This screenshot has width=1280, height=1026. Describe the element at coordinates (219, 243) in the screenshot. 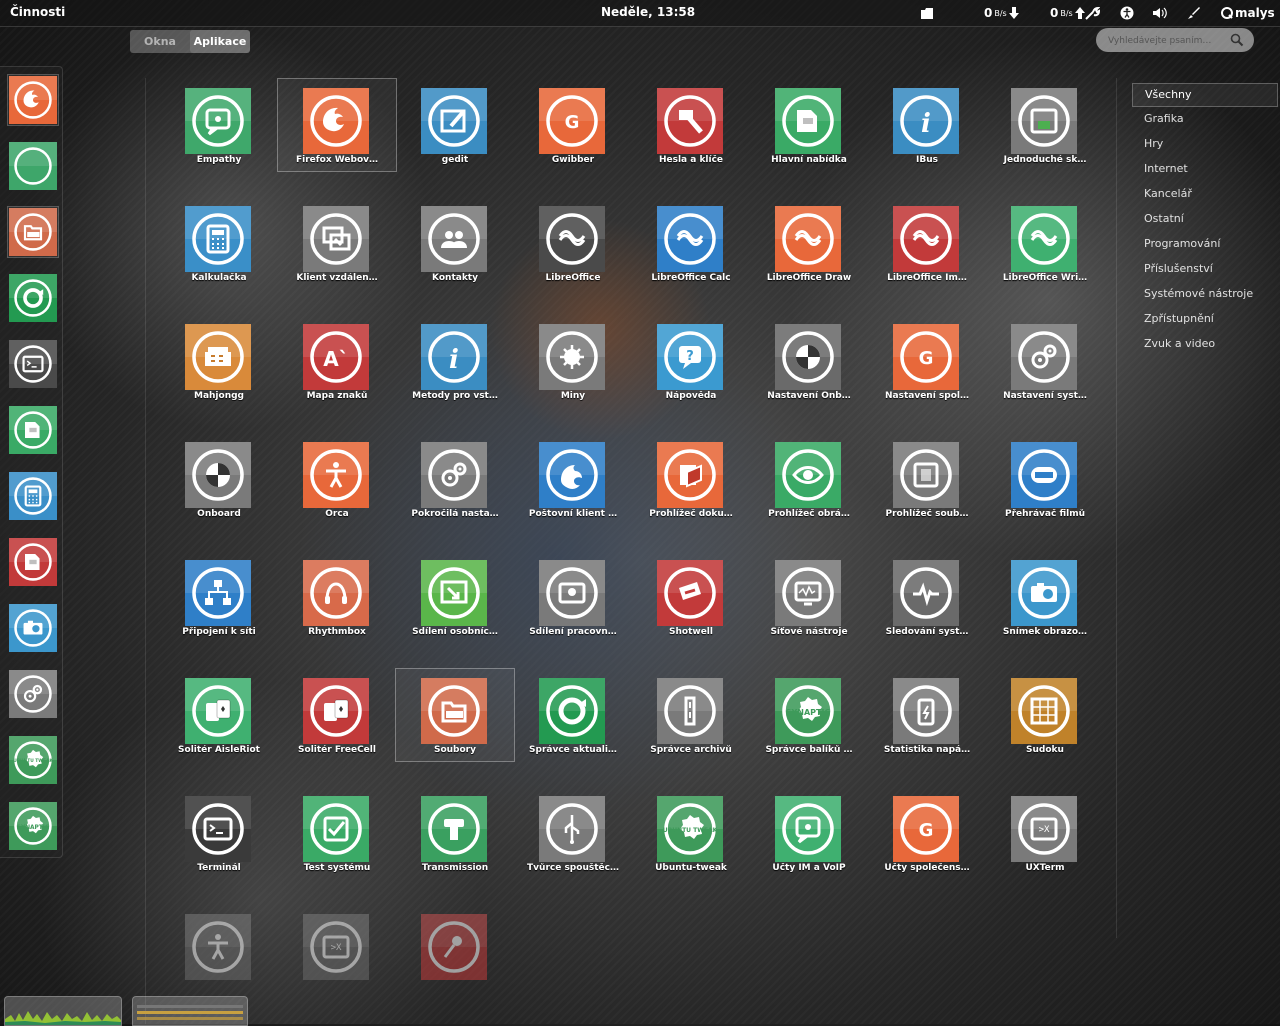

I see `app-launcher: Kalkulačka` at that location.